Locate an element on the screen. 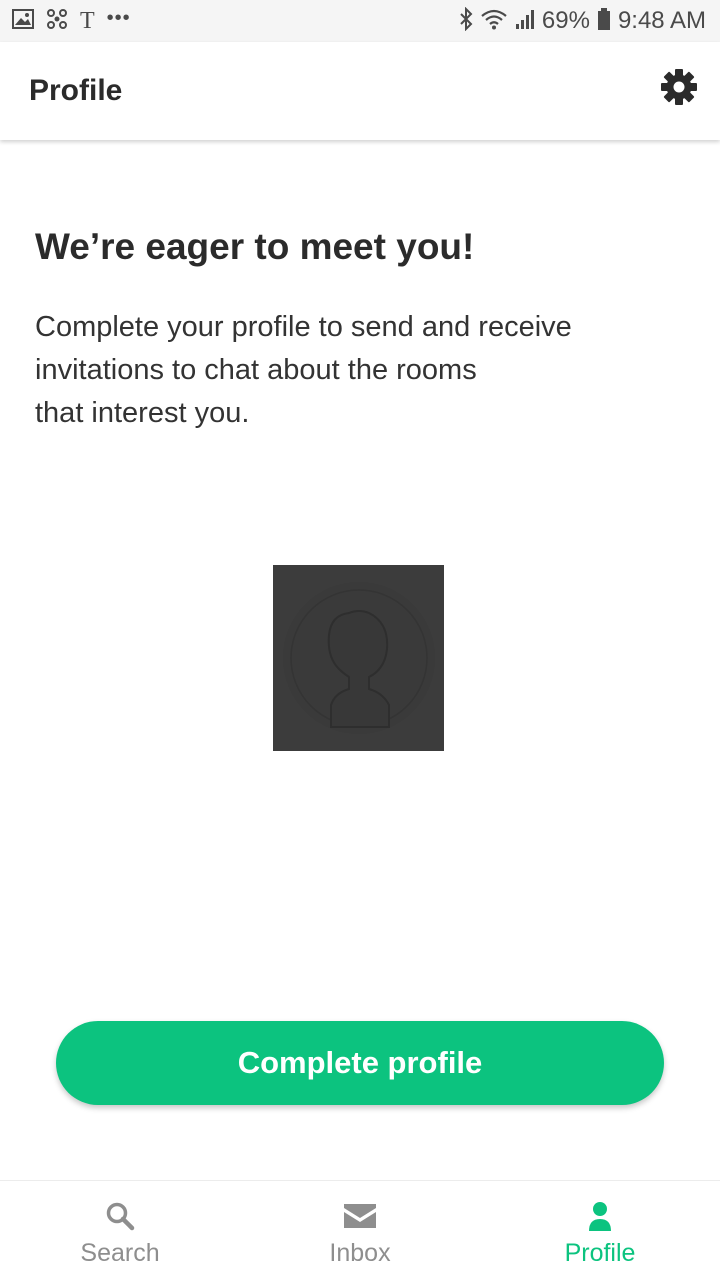 Image resolution: width=720 pixels, height=1280 pixels. status-bar: T ••• 69% 9:48 AM is located at coordinates (360, 21).